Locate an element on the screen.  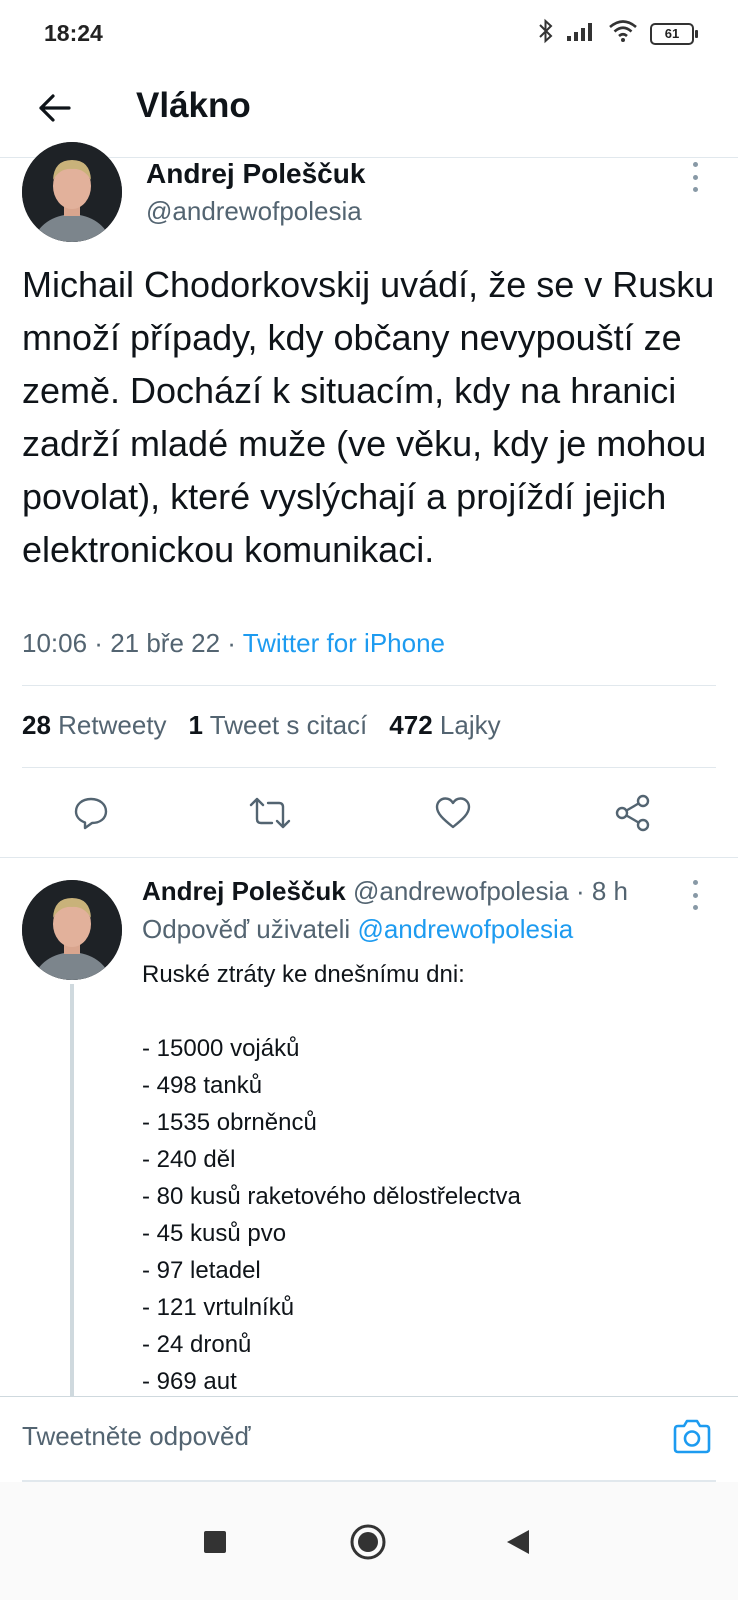
reply-icon is located at coordinates (91, 813).